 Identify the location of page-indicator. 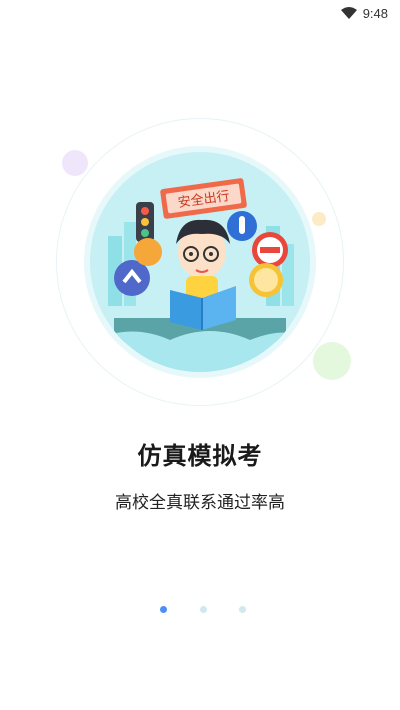
(200, 611).